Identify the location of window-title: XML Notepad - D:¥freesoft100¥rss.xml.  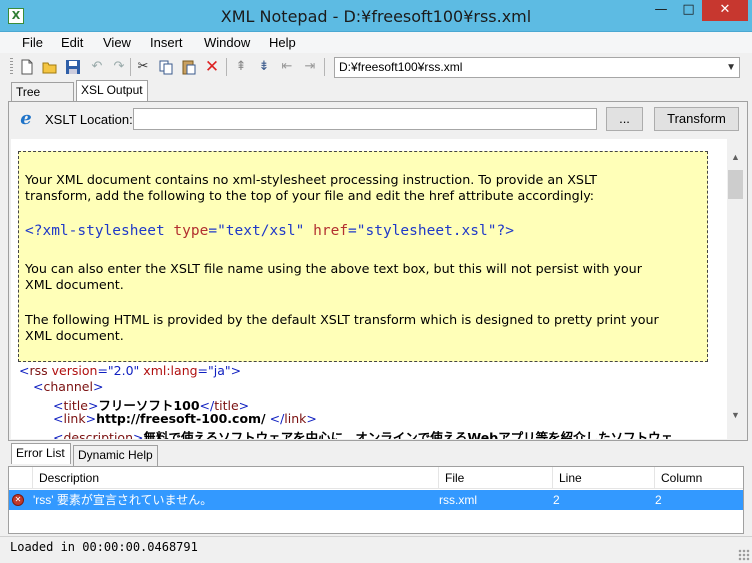
(376, 16).